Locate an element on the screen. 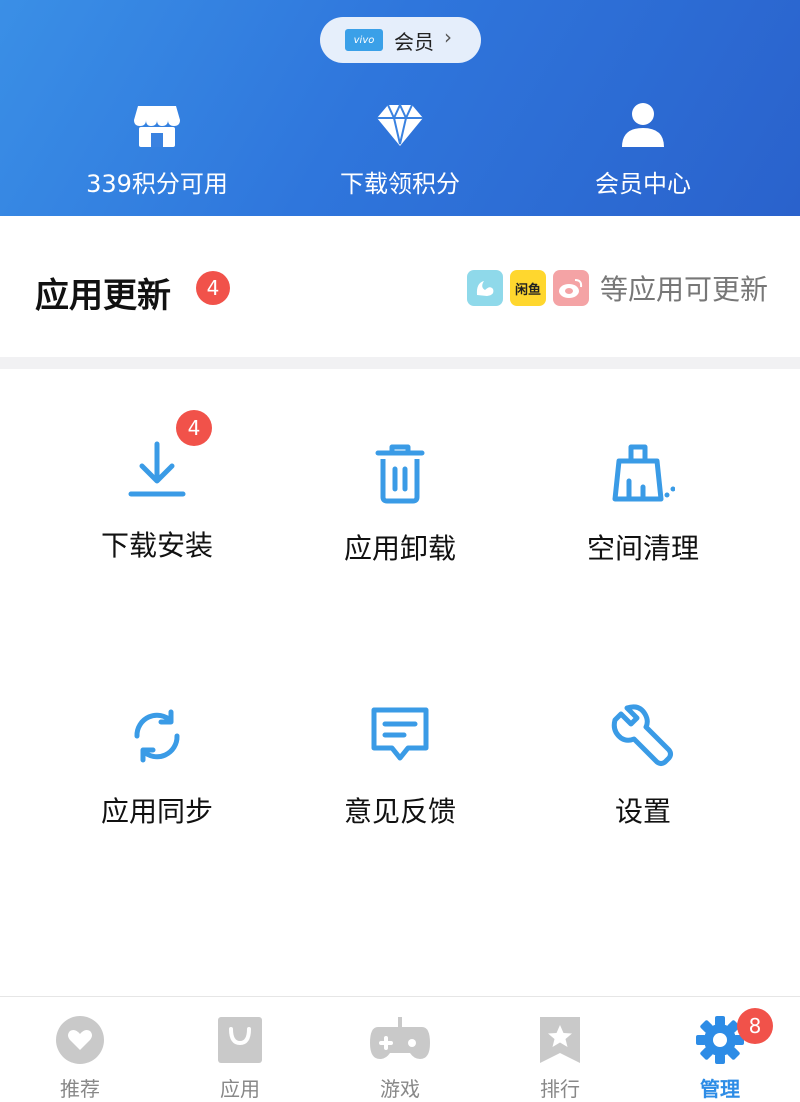 This screenshot has width=800, height=1102. nav-tab-games-label: 游戏 is located at coordinates (400, 1089).